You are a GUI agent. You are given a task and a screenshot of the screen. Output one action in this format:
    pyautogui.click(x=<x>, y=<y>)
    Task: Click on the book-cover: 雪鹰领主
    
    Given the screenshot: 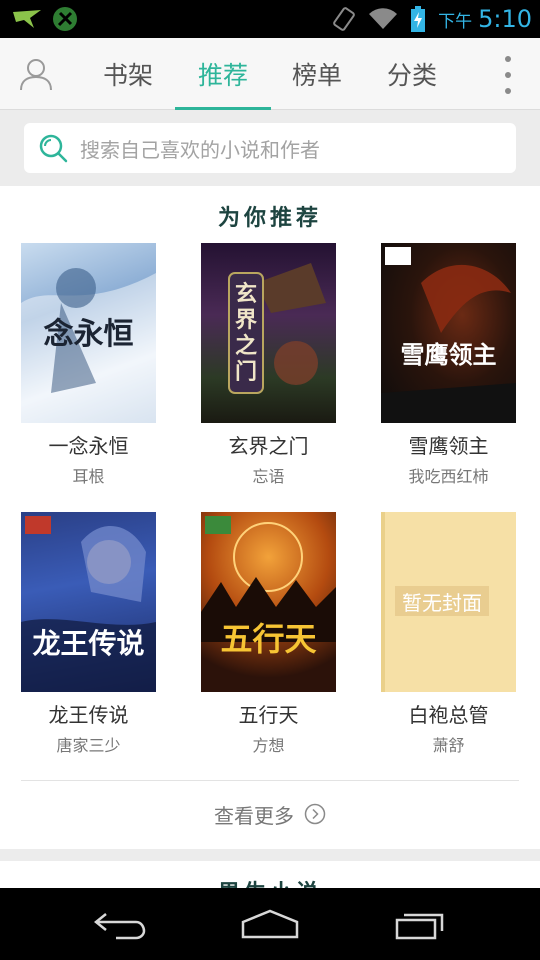 What is the action you would take?
    pyautogui.click(x=448, y=333)
    